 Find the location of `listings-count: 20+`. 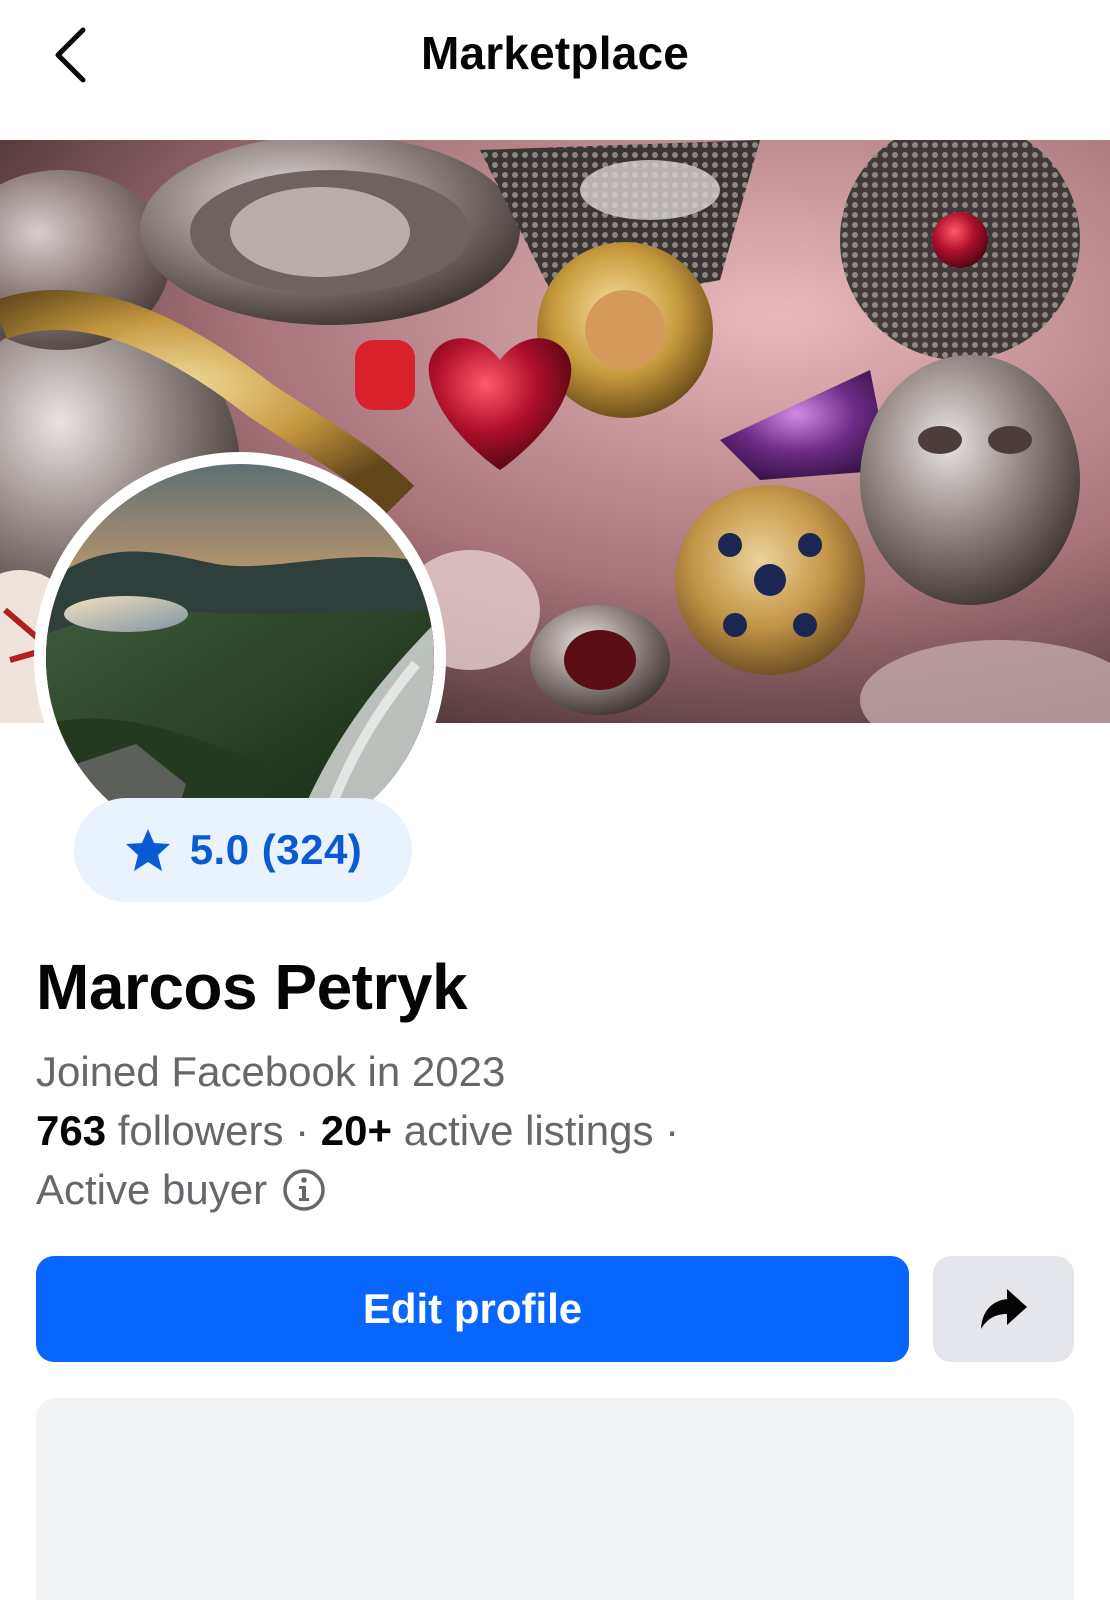

listings-count: 20+ is located at coordinates (356, 1130).